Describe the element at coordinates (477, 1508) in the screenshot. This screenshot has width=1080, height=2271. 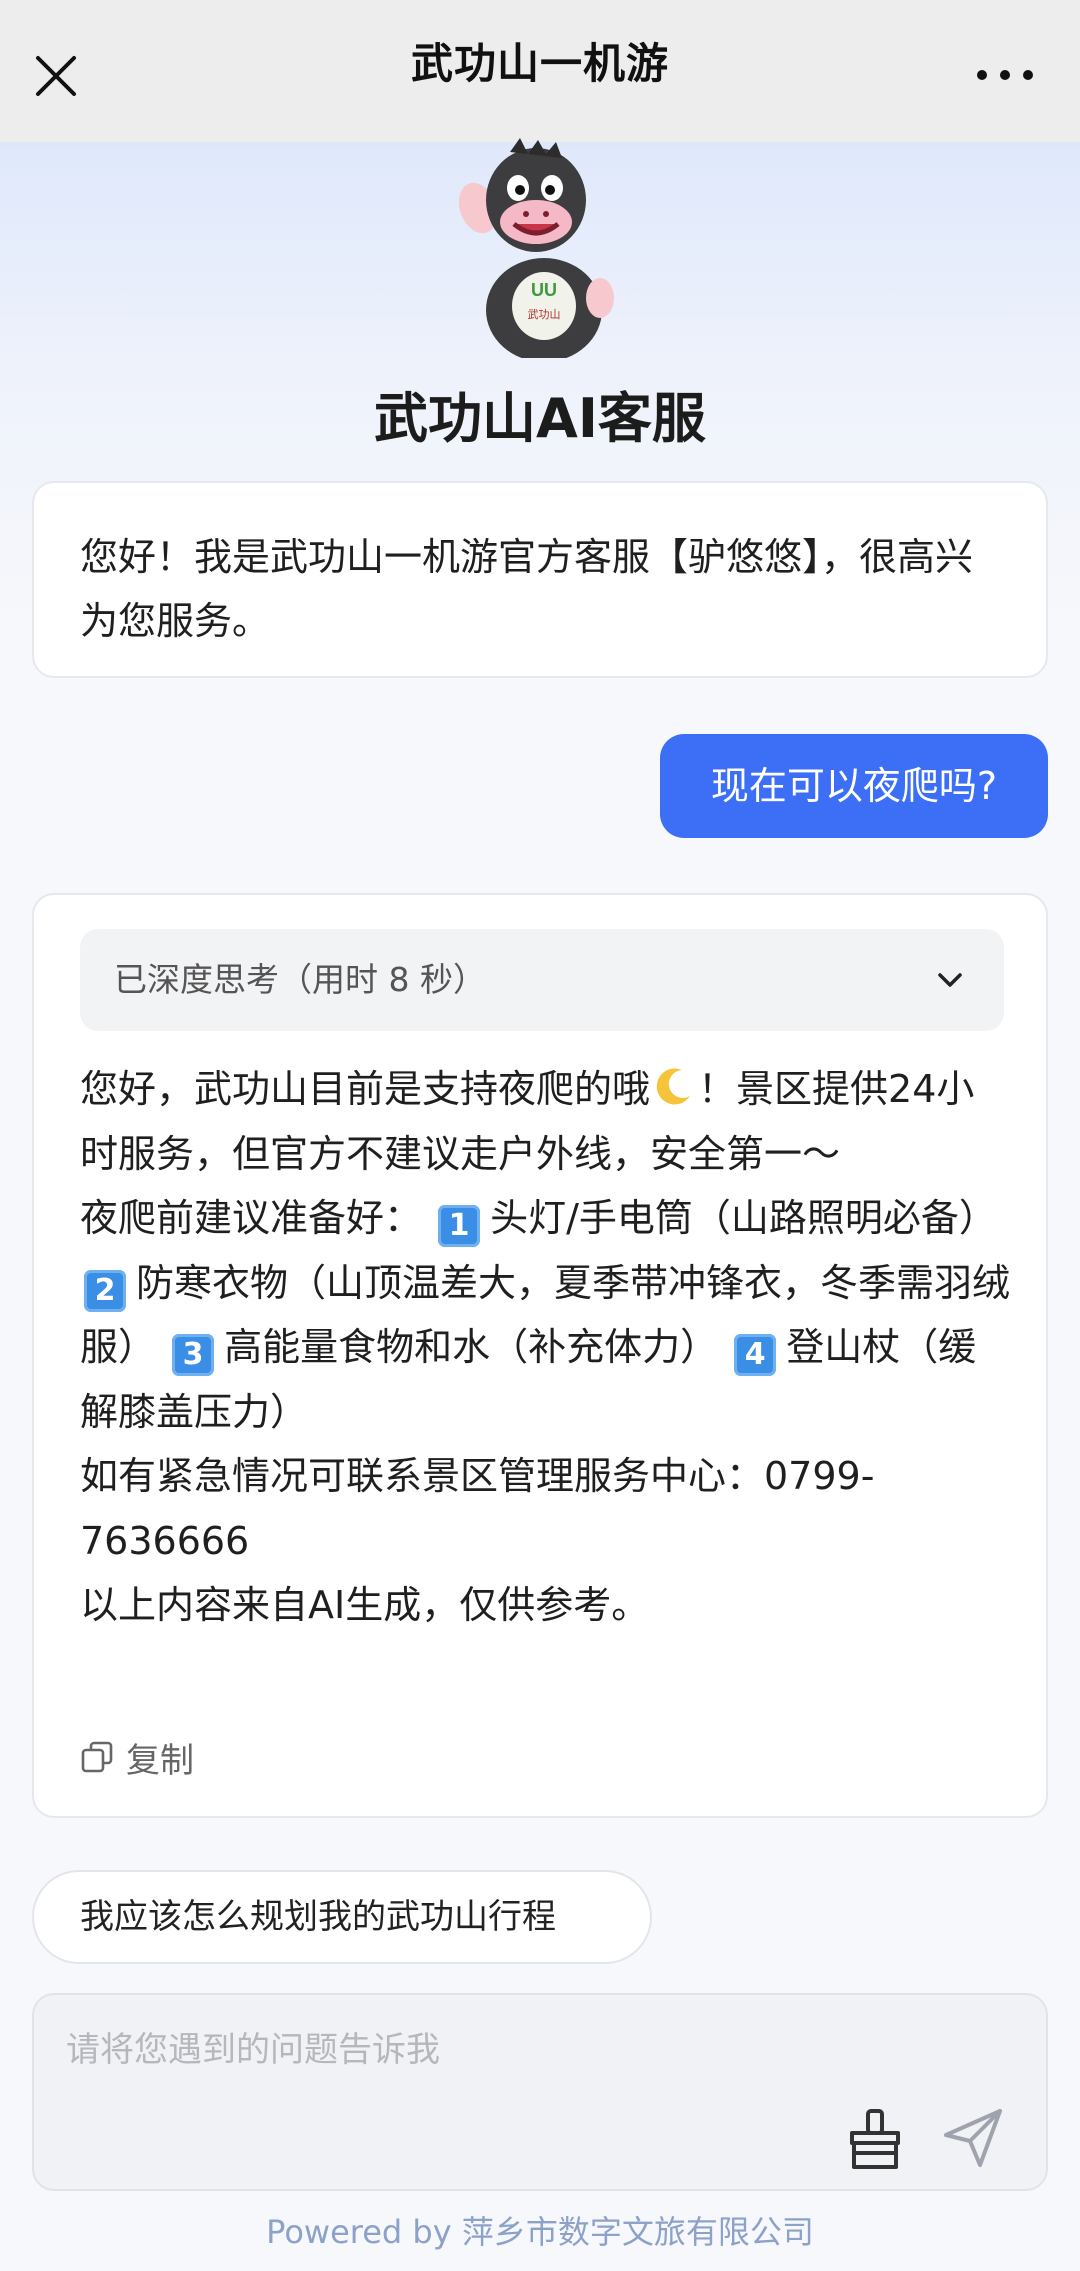
I see `reply-contact-line: 如有紧急情况可联系景区管理服务中心：0799-7636666` at that location.